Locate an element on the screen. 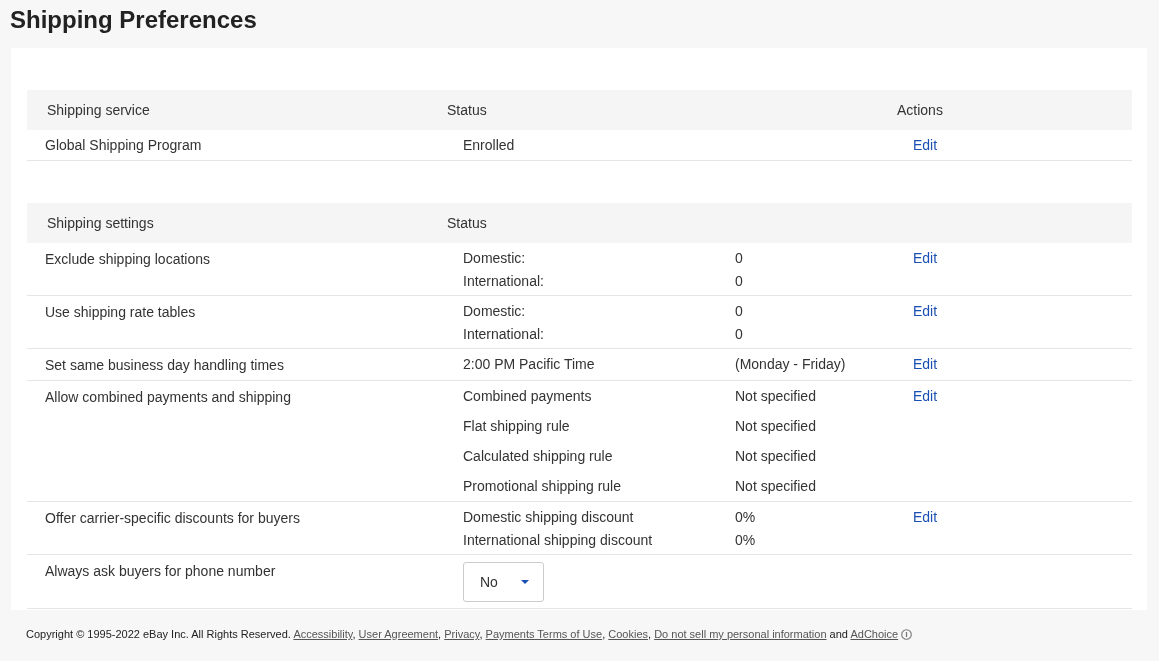 Image resolution: width=1159 pixels, height=661 pixels. table-cell: Allow combined payments and shipping is located at coordinates (168, 397).